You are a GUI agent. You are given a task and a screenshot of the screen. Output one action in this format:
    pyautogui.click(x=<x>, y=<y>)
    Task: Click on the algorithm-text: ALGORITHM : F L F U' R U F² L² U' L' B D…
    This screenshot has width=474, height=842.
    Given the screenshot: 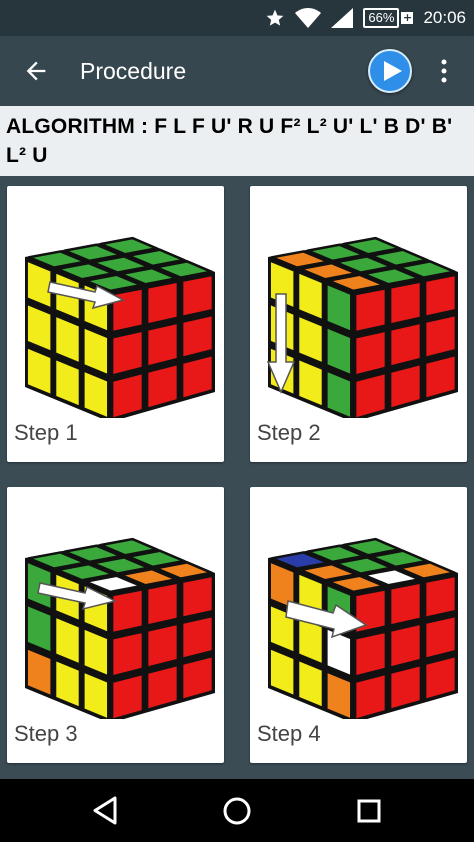 What is the action you would take?
    pyautogui.click(x=237, y=141)
    